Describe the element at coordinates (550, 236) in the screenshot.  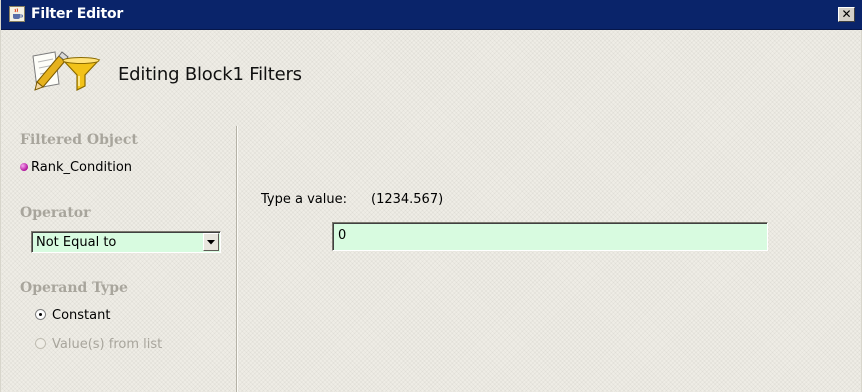
I see `value-input: 0` at that location.